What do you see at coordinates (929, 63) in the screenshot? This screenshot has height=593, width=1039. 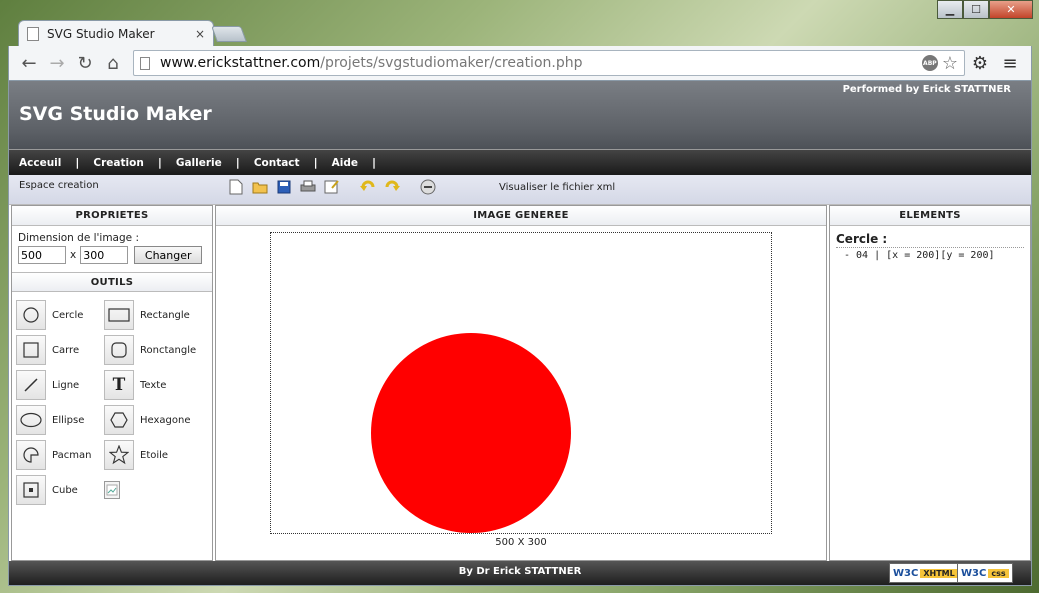 I see `adblock-icon: ABP` at bounding box center [929, 63].